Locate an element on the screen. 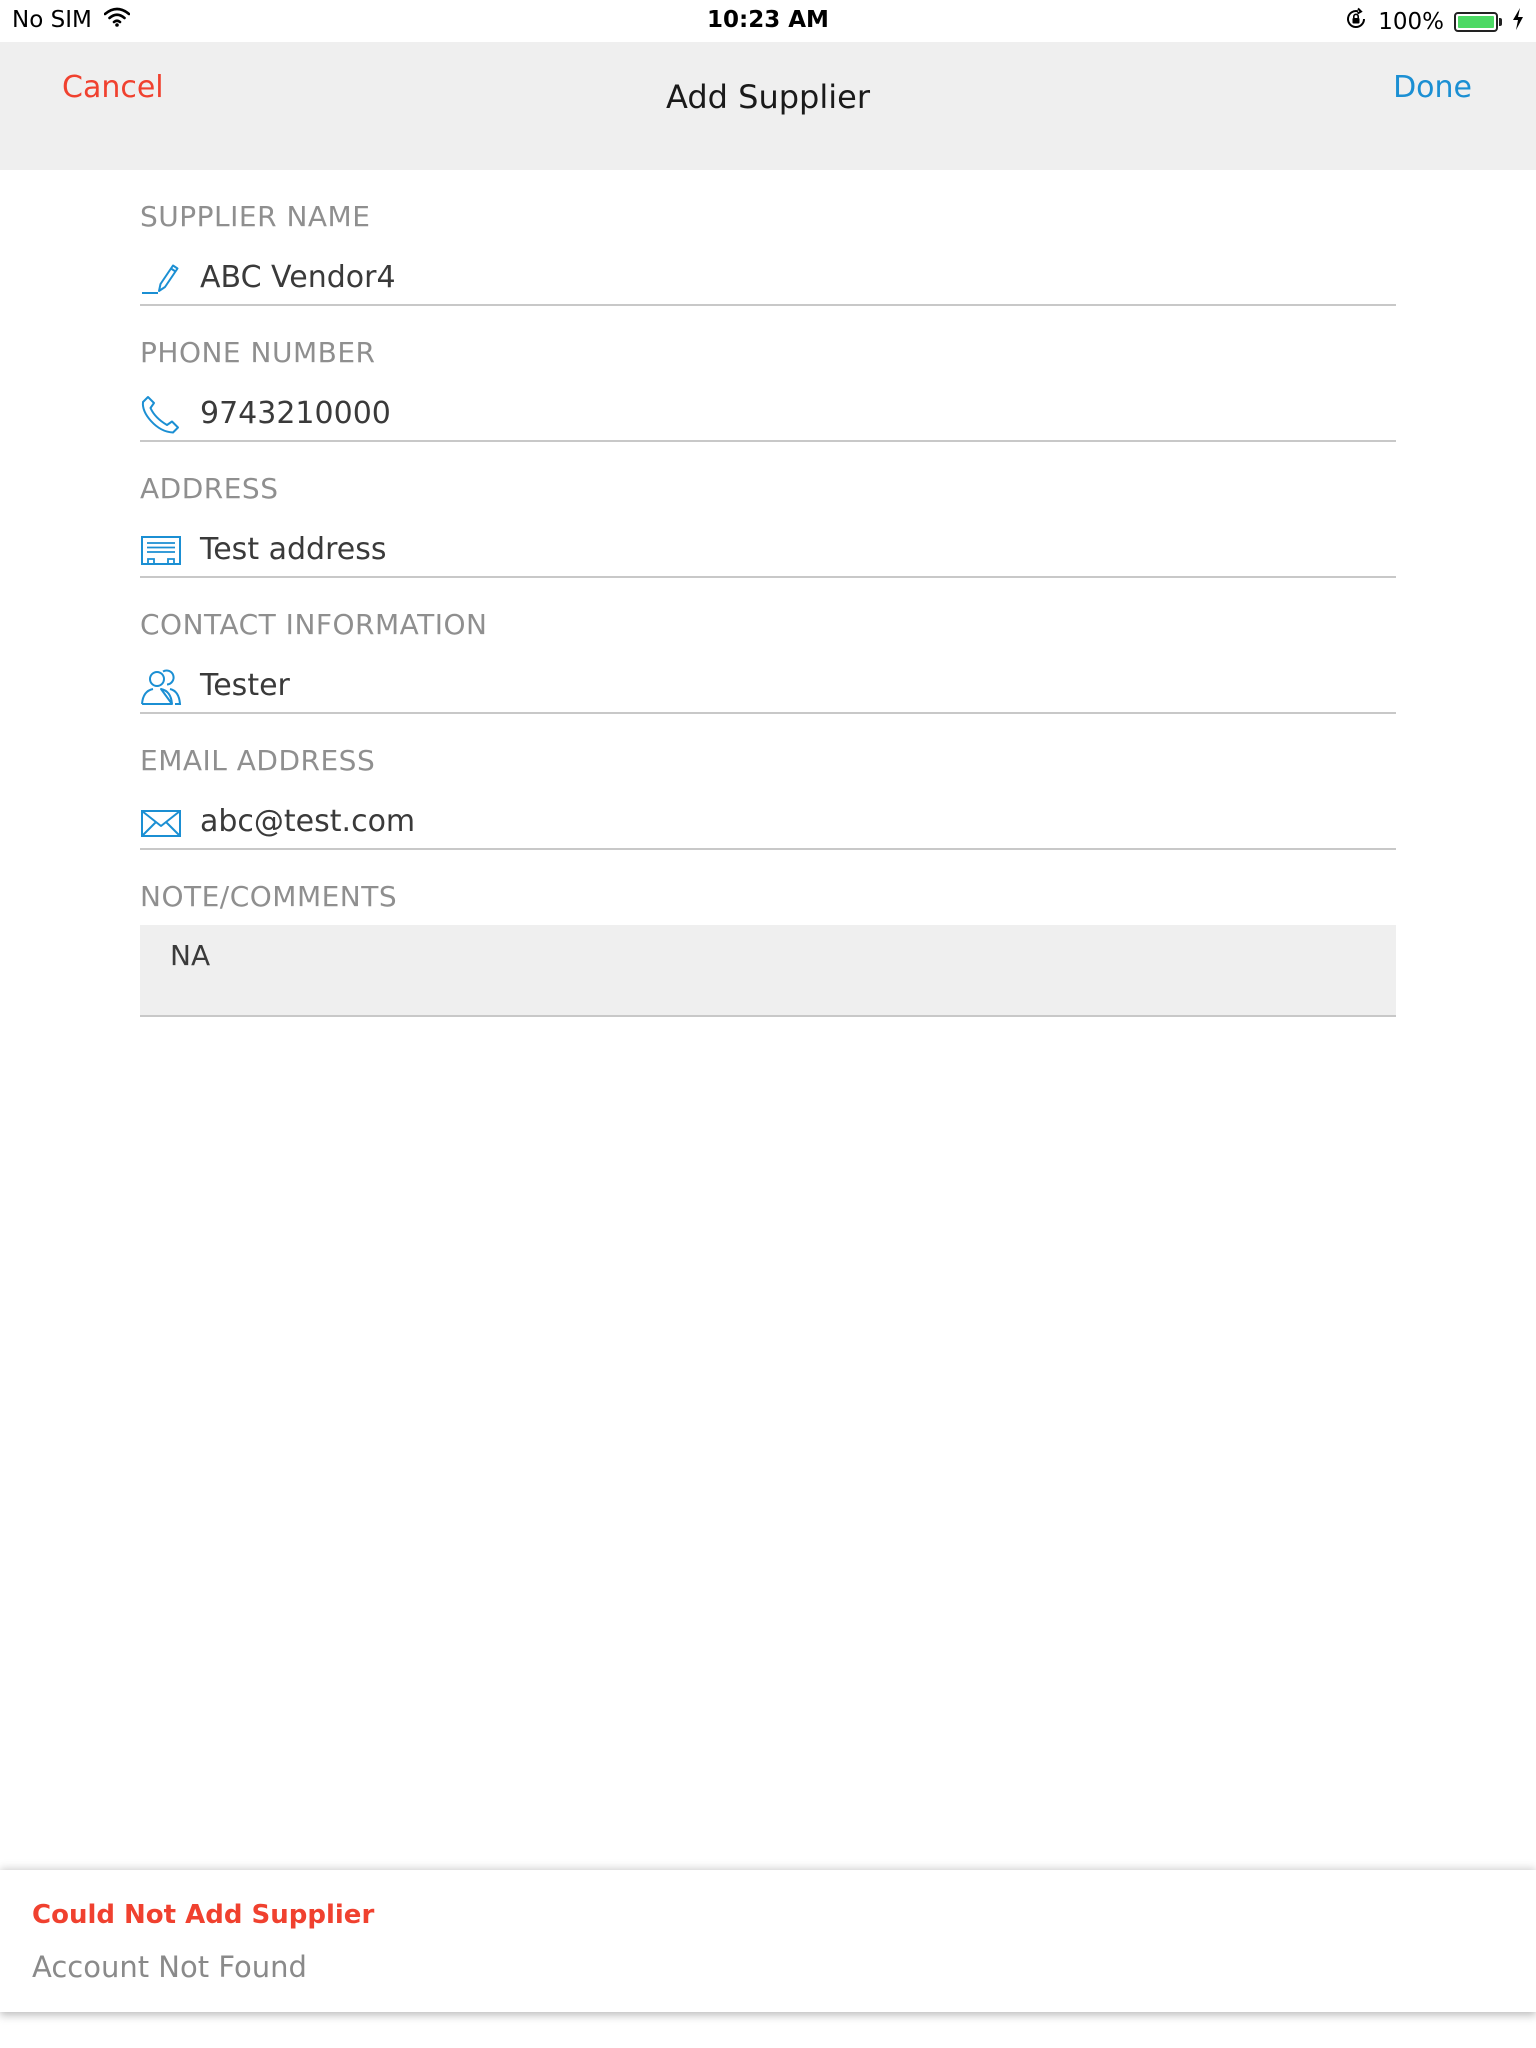 The image size is (1536, 2048). status-right: 100% is located at coordinates (1434, 22).